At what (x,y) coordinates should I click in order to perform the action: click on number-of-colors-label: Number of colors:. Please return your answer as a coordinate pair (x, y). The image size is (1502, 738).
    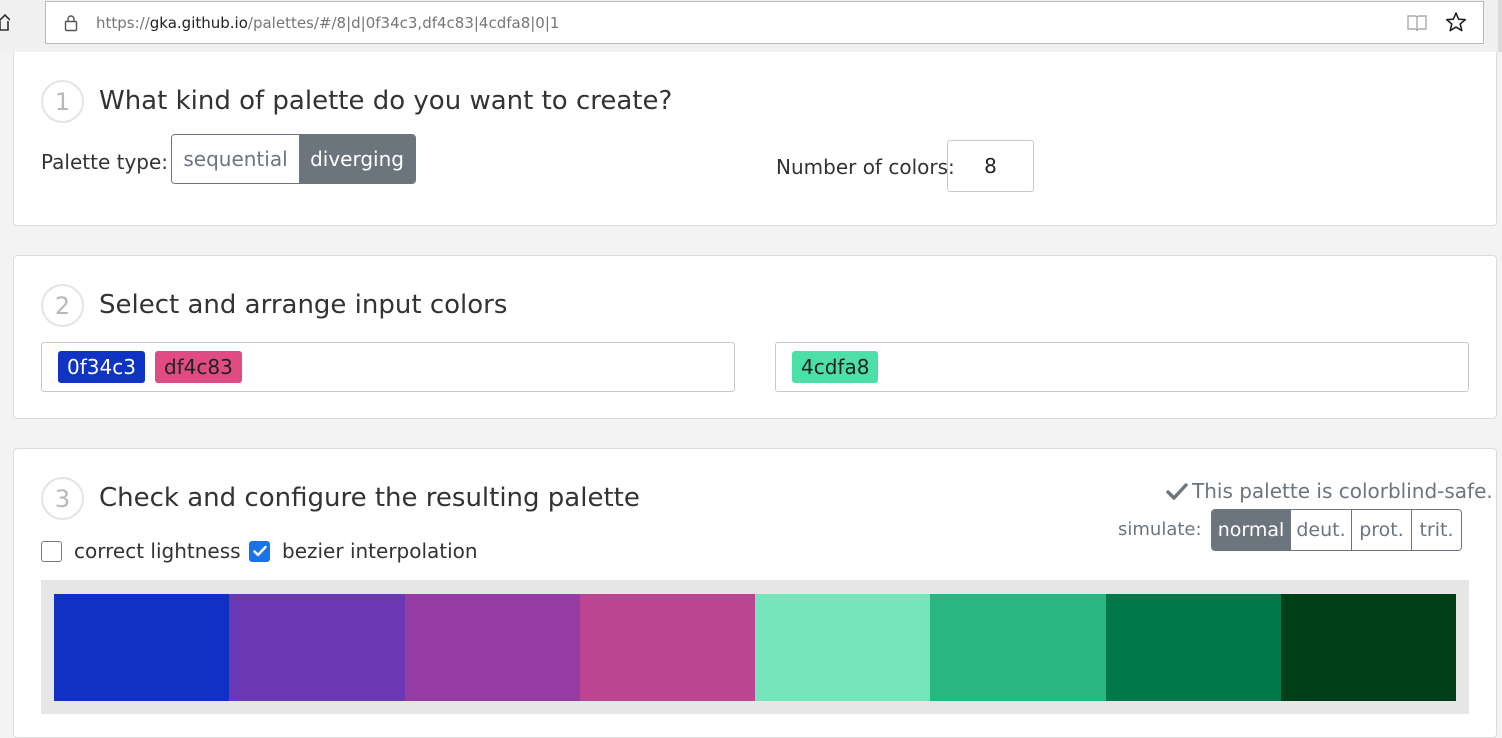
    Looking at the image, I should click on (865, 167).